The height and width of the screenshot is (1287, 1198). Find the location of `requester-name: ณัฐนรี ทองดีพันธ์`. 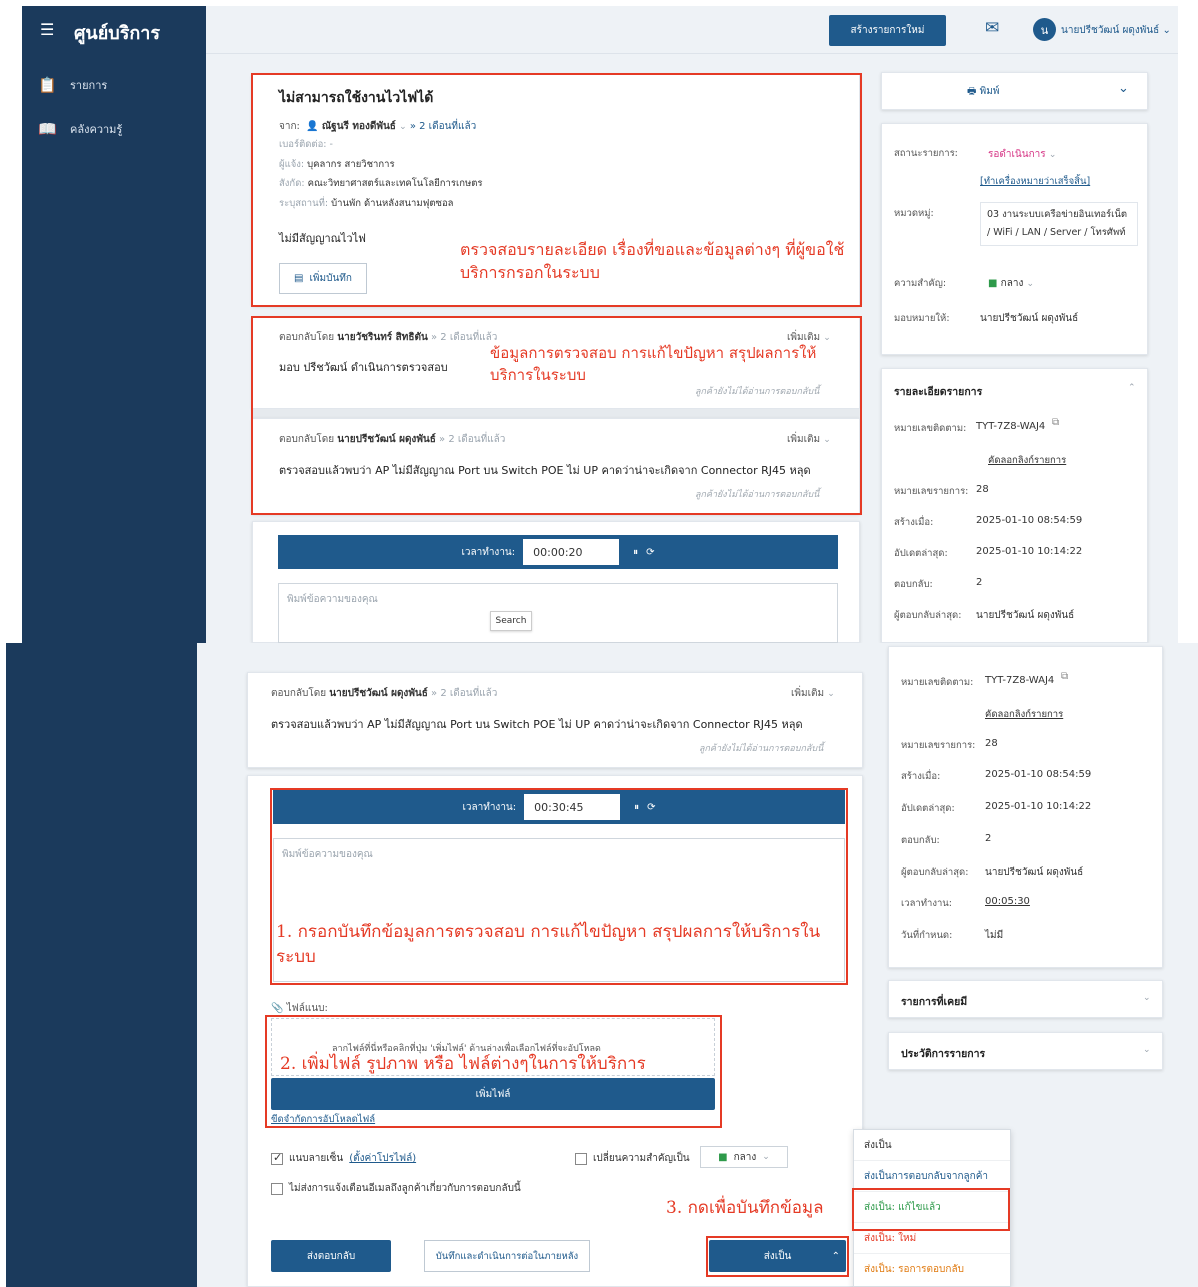

requester-name: ณัฐนรี ทองดีพันธ์ is located at coordinates (359, 126).